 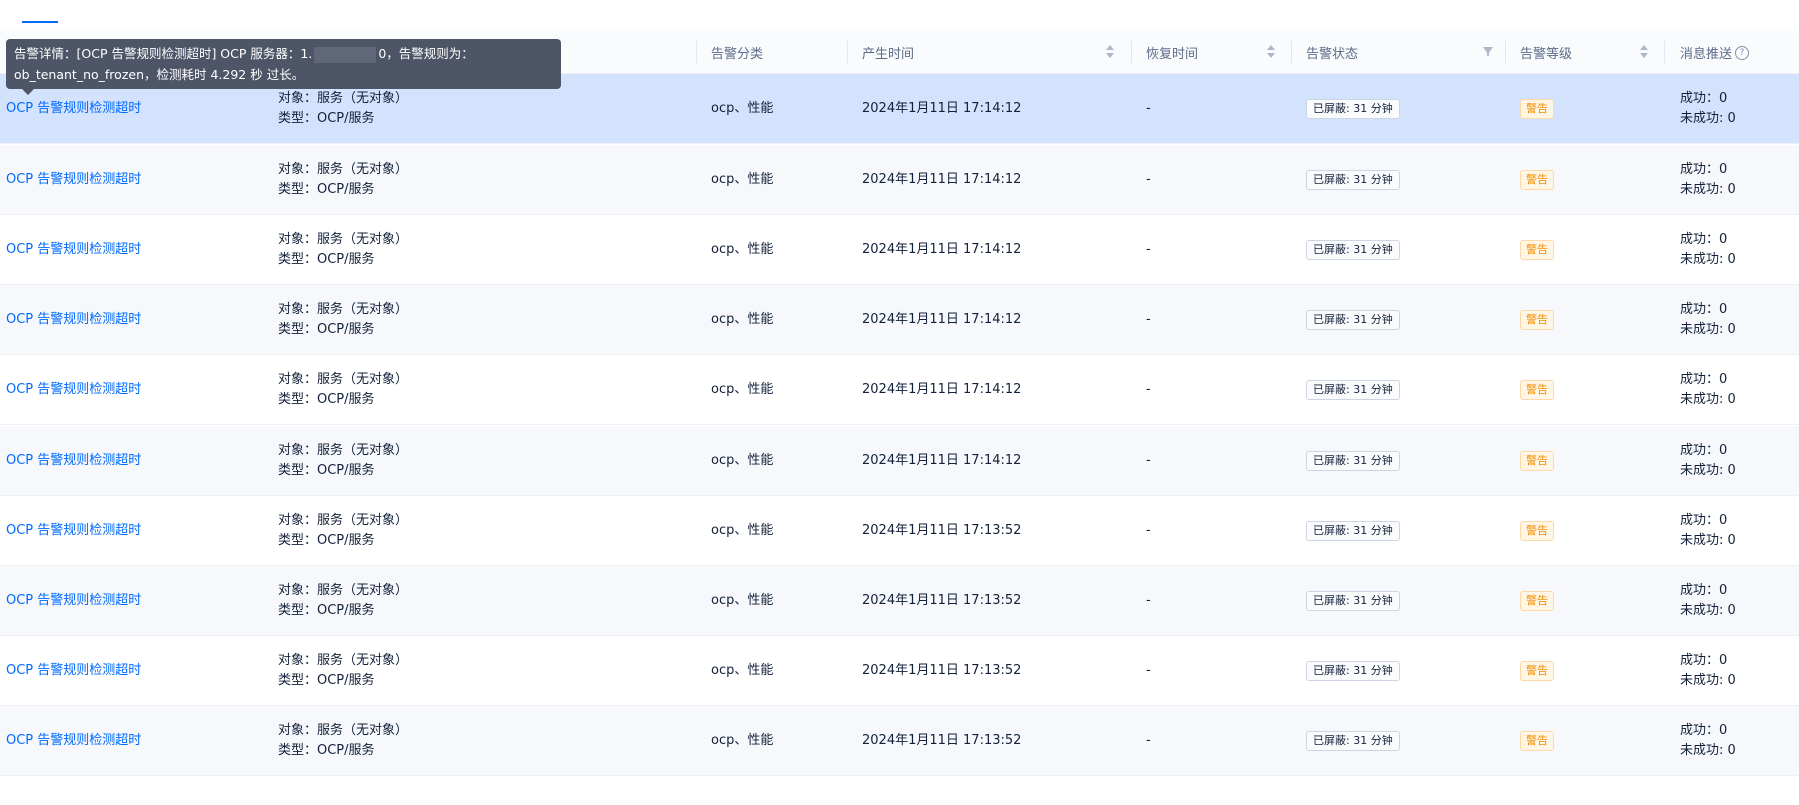 I want to click on filter-icon, so click(x=1488, y=51).